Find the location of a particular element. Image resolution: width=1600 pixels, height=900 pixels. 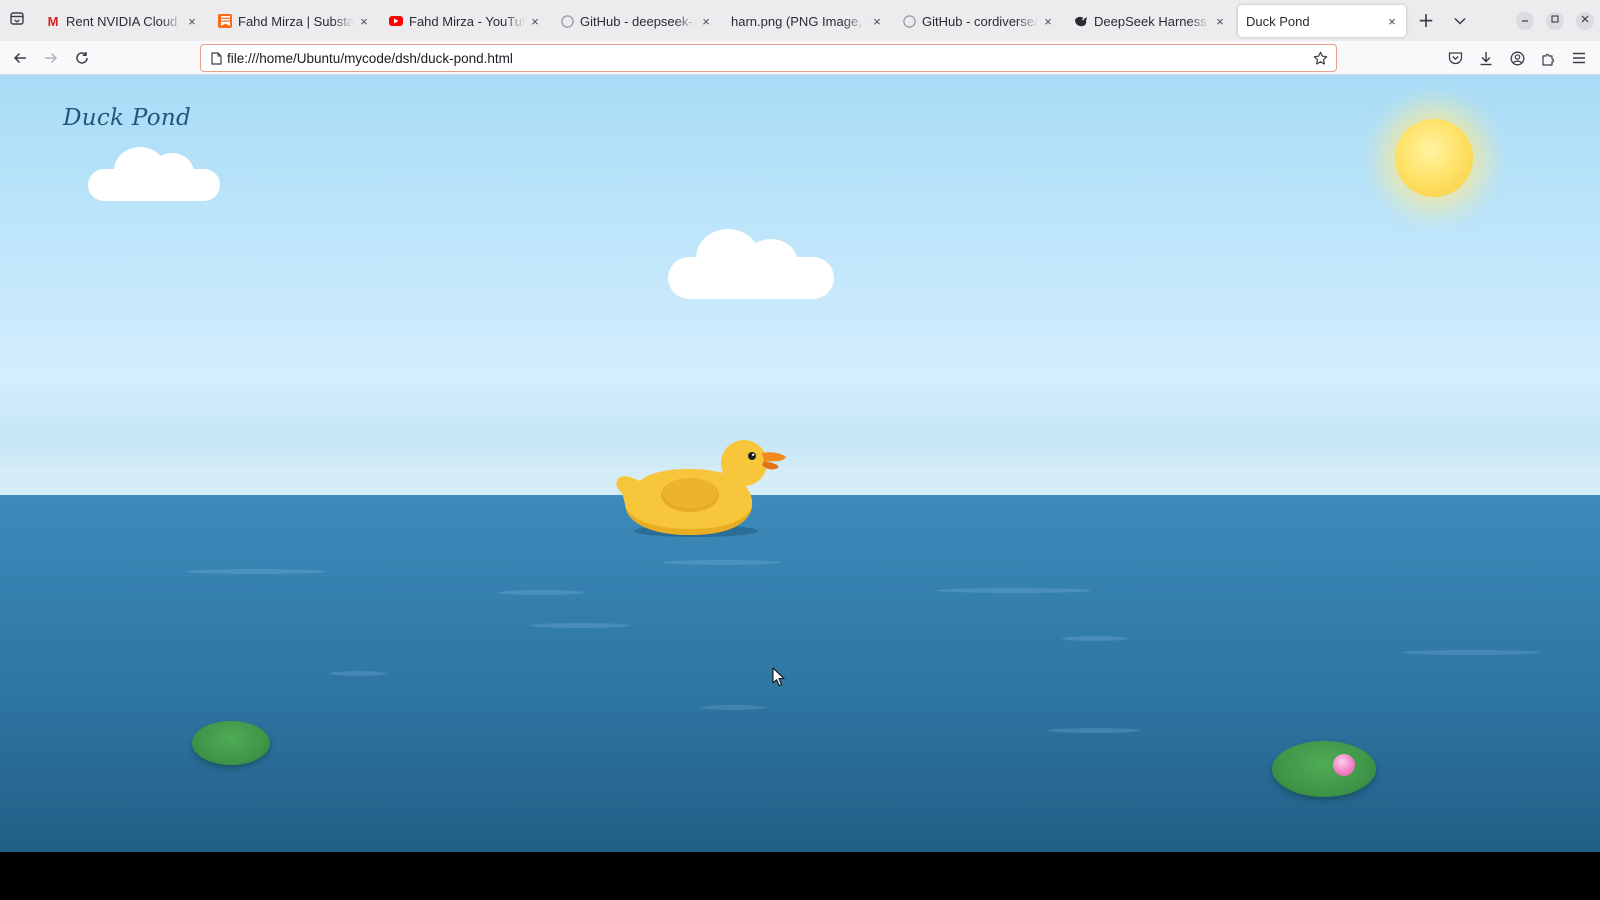

url-input is located at coordinates (757, 58).